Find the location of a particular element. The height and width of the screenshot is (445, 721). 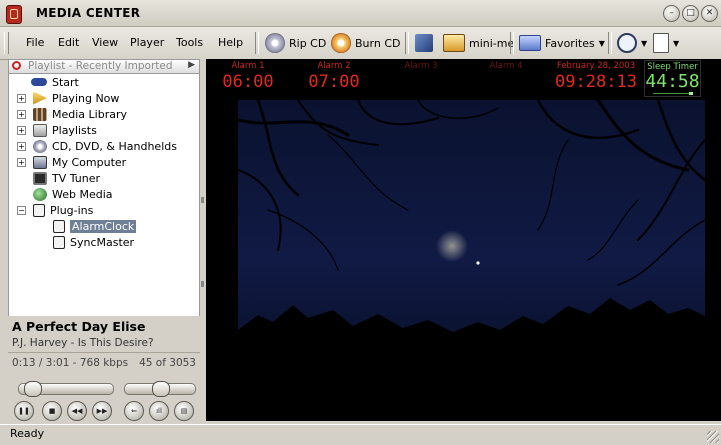

maximize-button: □ is located at coordinates (690, 13).